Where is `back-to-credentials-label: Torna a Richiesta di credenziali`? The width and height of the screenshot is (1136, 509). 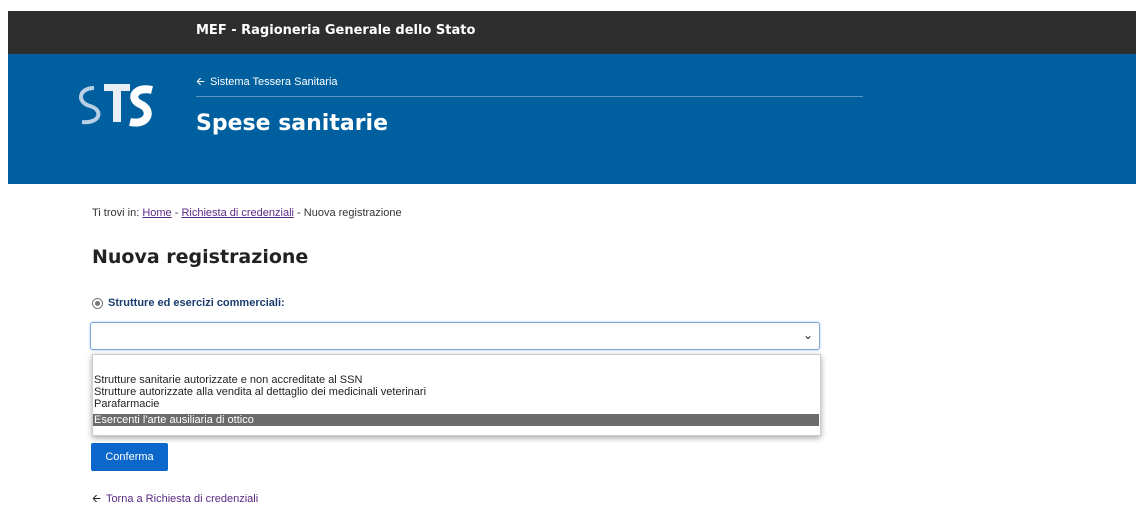
back-to-credentials-label: Torna a Richiesta di credenziali is located at coordinates (182, 499).